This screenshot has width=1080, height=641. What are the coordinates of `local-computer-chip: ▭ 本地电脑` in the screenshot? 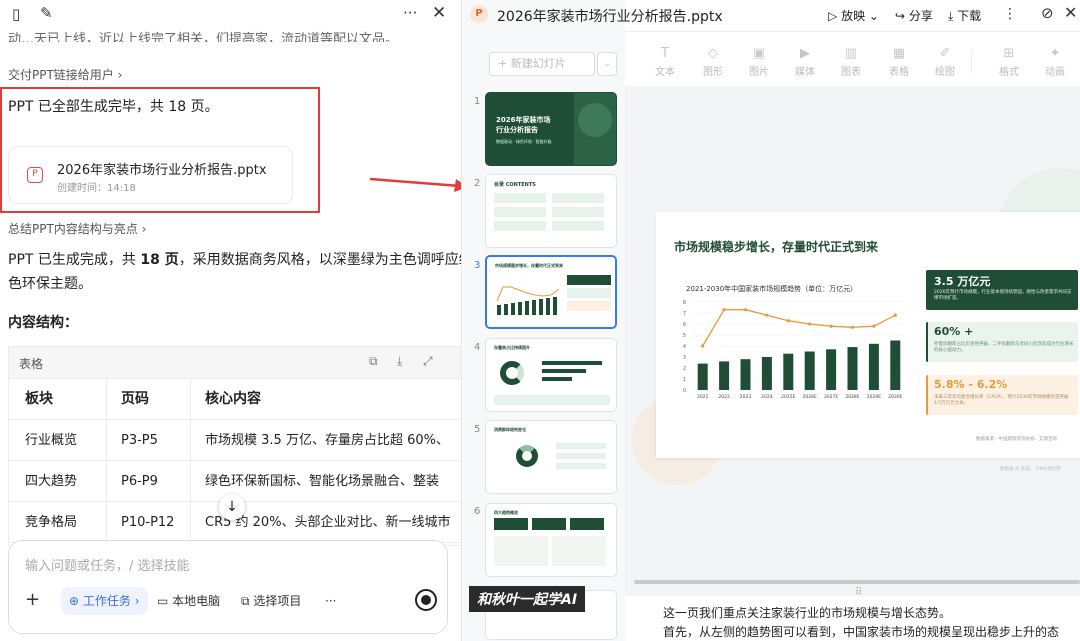 It's located at (188, 601).